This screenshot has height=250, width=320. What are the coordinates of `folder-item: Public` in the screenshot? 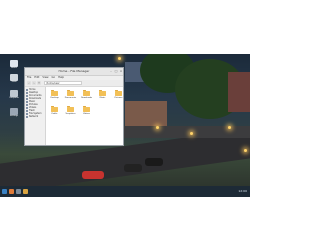 It's located at (54, 110).